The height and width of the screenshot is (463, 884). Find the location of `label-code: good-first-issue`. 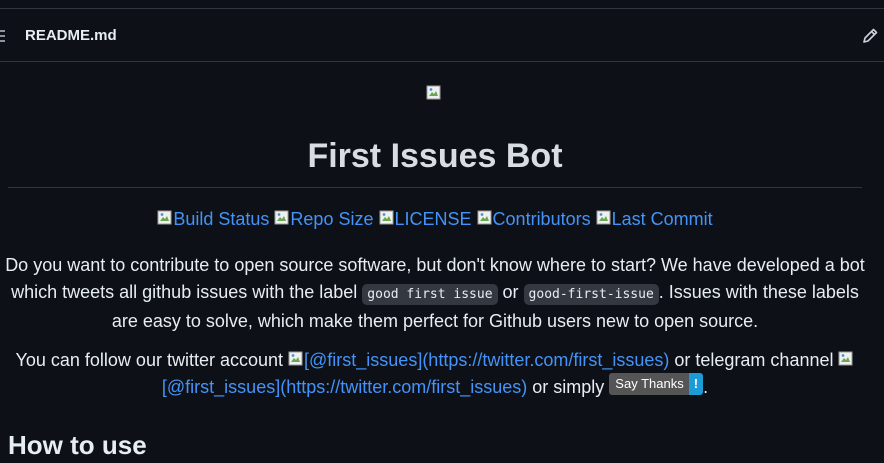

label-code: good-first-issue is located at coordinates (591, 294).